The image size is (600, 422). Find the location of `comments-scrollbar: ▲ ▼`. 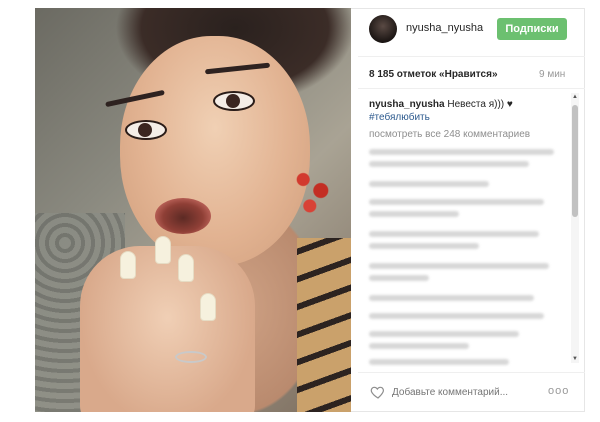

comments-scrollbar: ▲ ▼ is located at coordinates (575, 228).